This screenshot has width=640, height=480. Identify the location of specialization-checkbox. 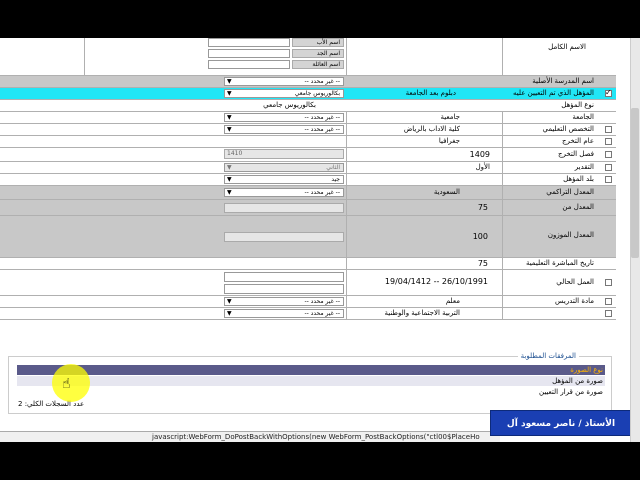
(608, 129).